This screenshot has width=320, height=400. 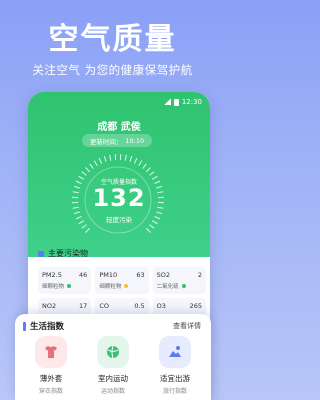 What do you see at coordinates (140, 275) in the screenshot?
I see `pollutant-value: 63` at bounding box center [140, 275].